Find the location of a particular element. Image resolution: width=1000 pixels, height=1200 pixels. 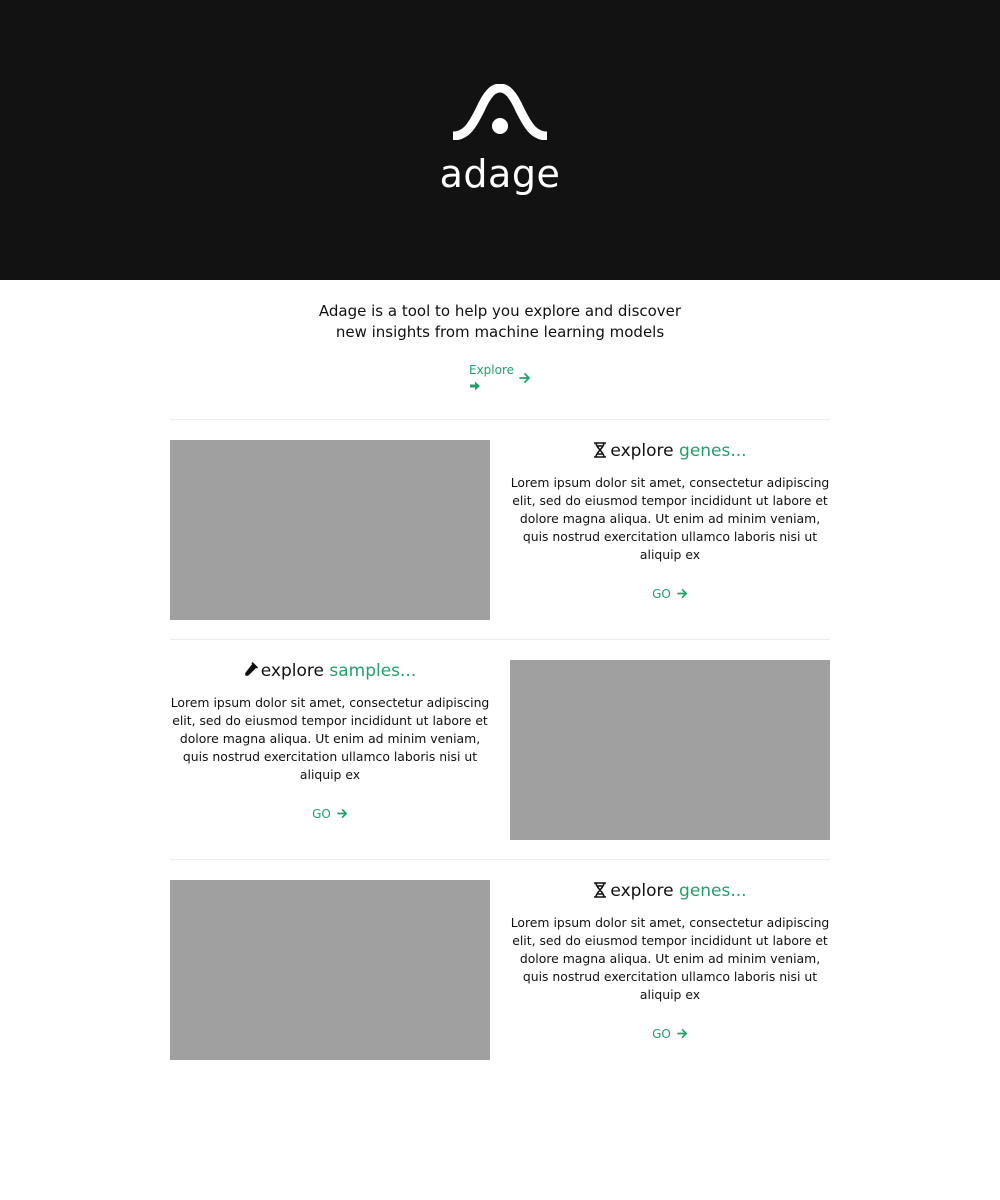

adage-logo-icon is located at coordinates (500, 112).